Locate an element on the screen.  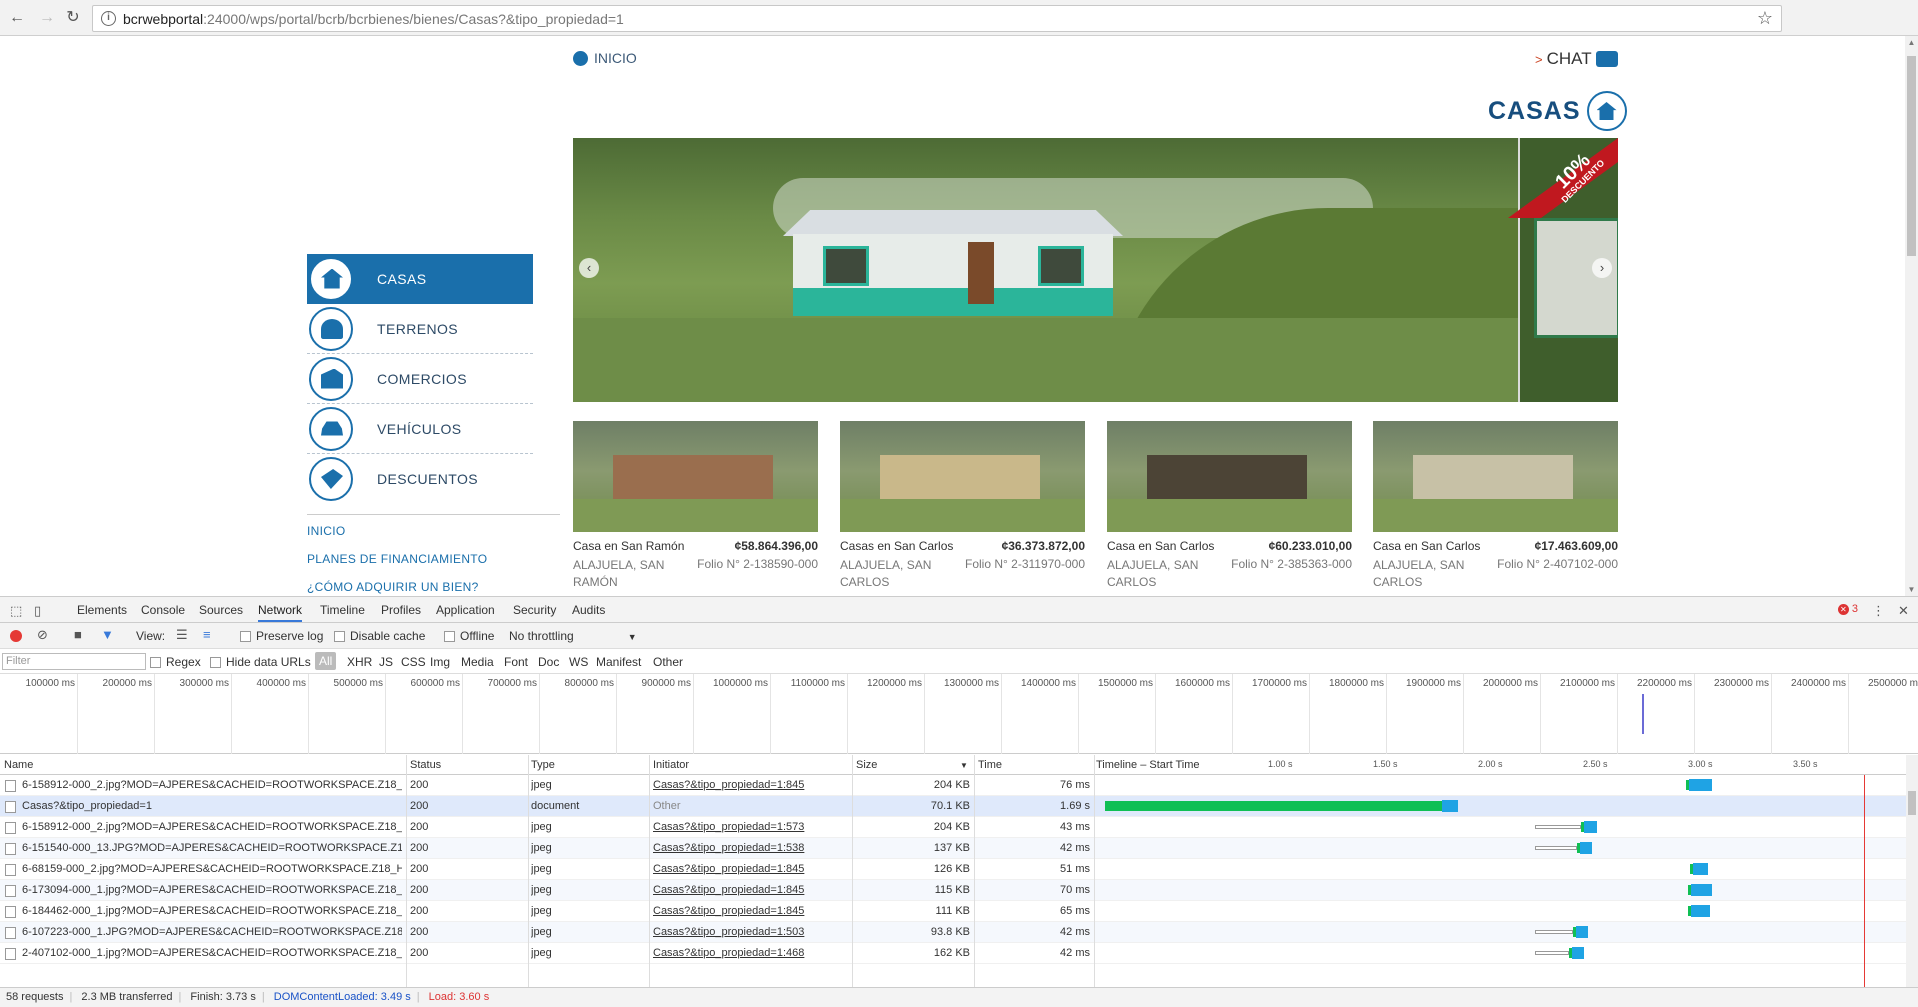
cell-initiator: Casas?&tipo_propiedad=1:503 is located at coordinates (750, 932).